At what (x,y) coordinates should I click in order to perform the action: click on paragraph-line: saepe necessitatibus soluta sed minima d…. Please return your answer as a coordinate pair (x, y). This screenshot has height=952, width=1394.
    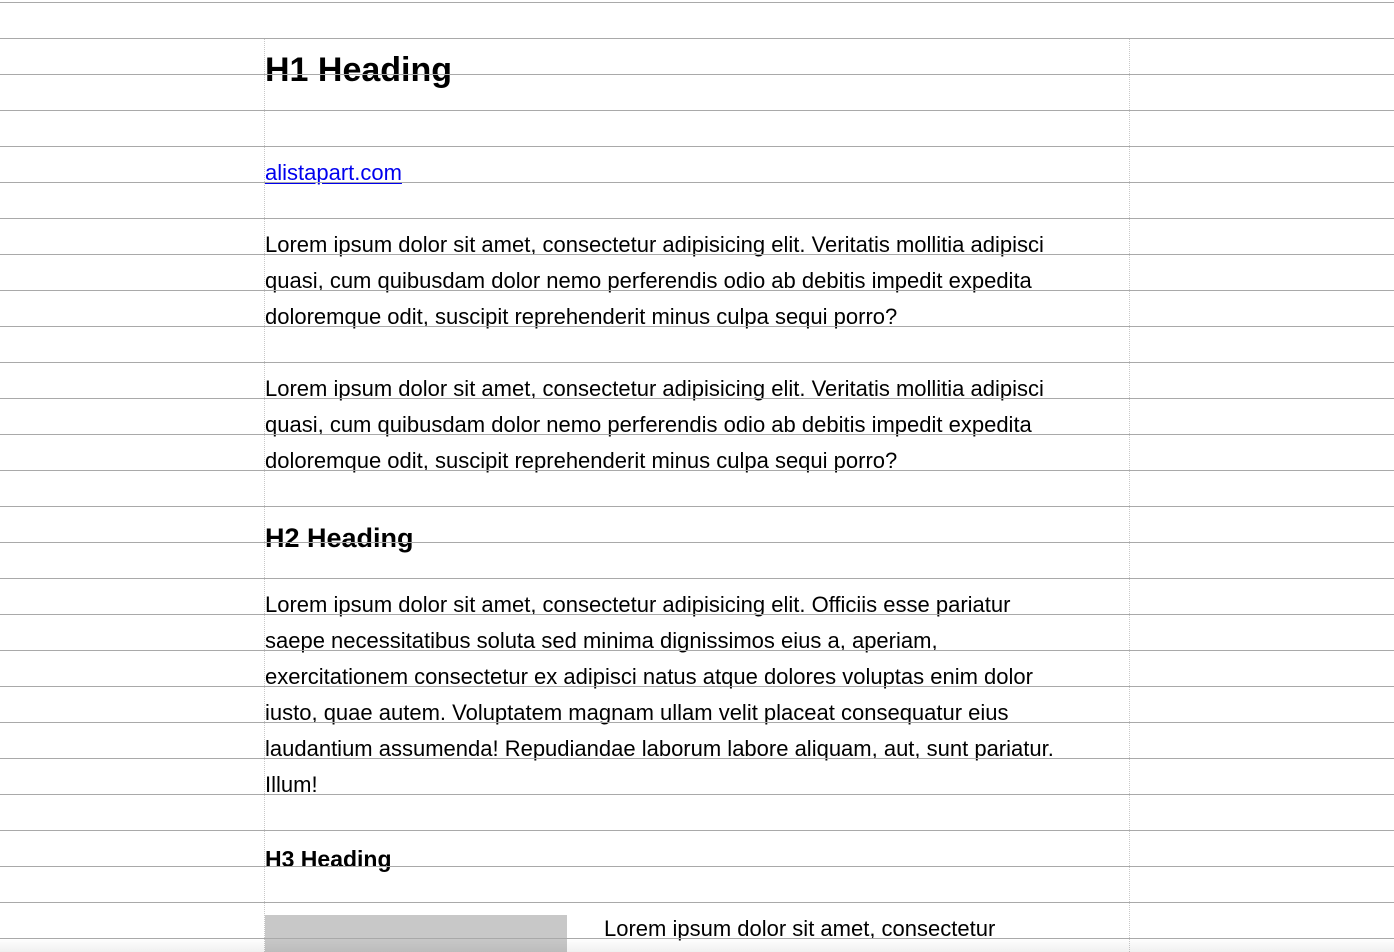
    Looking at the image, I should click on (601, 640).